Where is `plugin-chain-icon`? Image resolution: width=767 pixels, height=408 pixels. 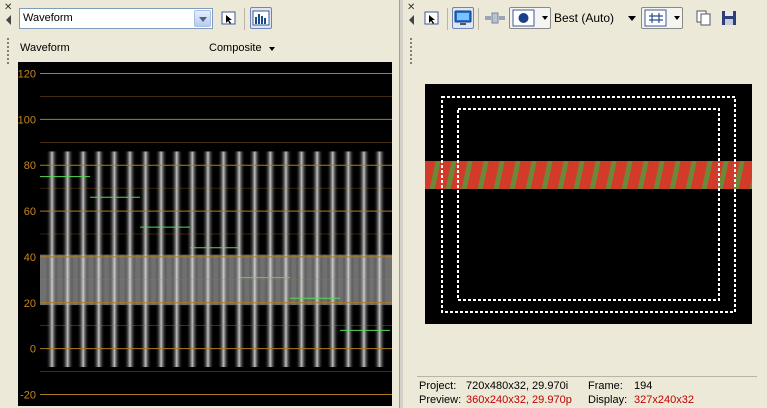 plugin-chain-icon is located at coordinates (495, 18).